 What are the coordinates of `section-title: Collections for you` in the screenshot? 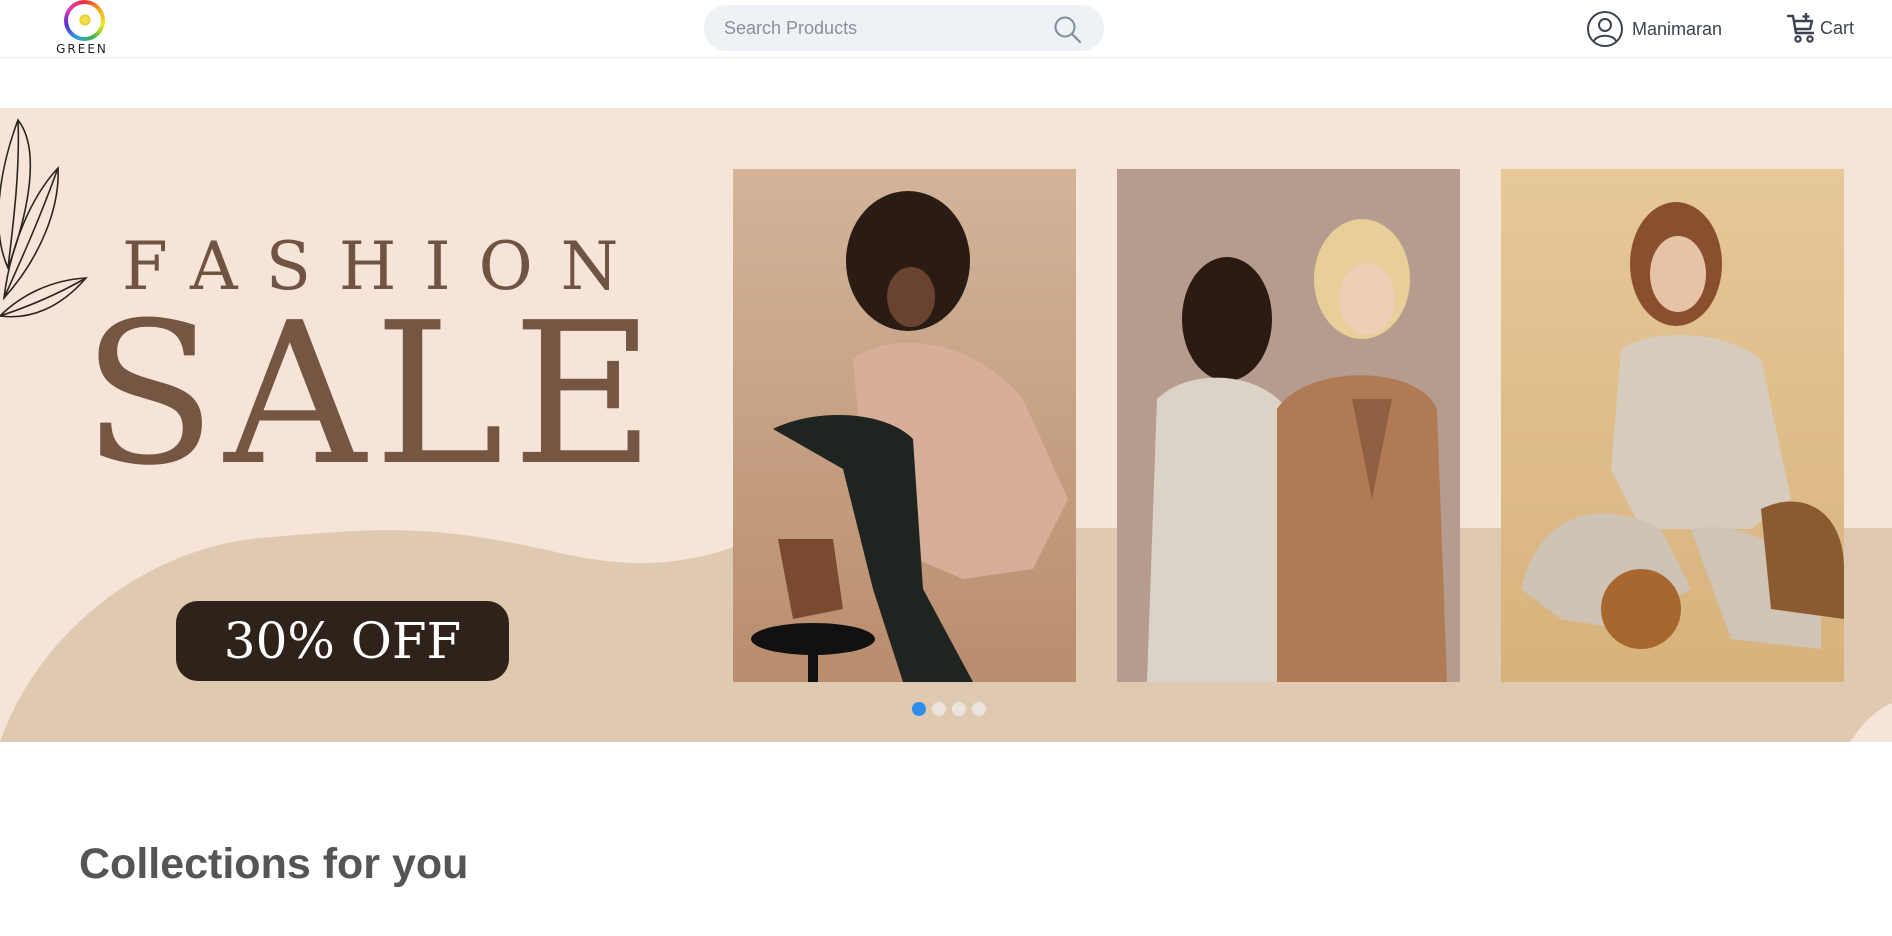 It's located at (274, 864).